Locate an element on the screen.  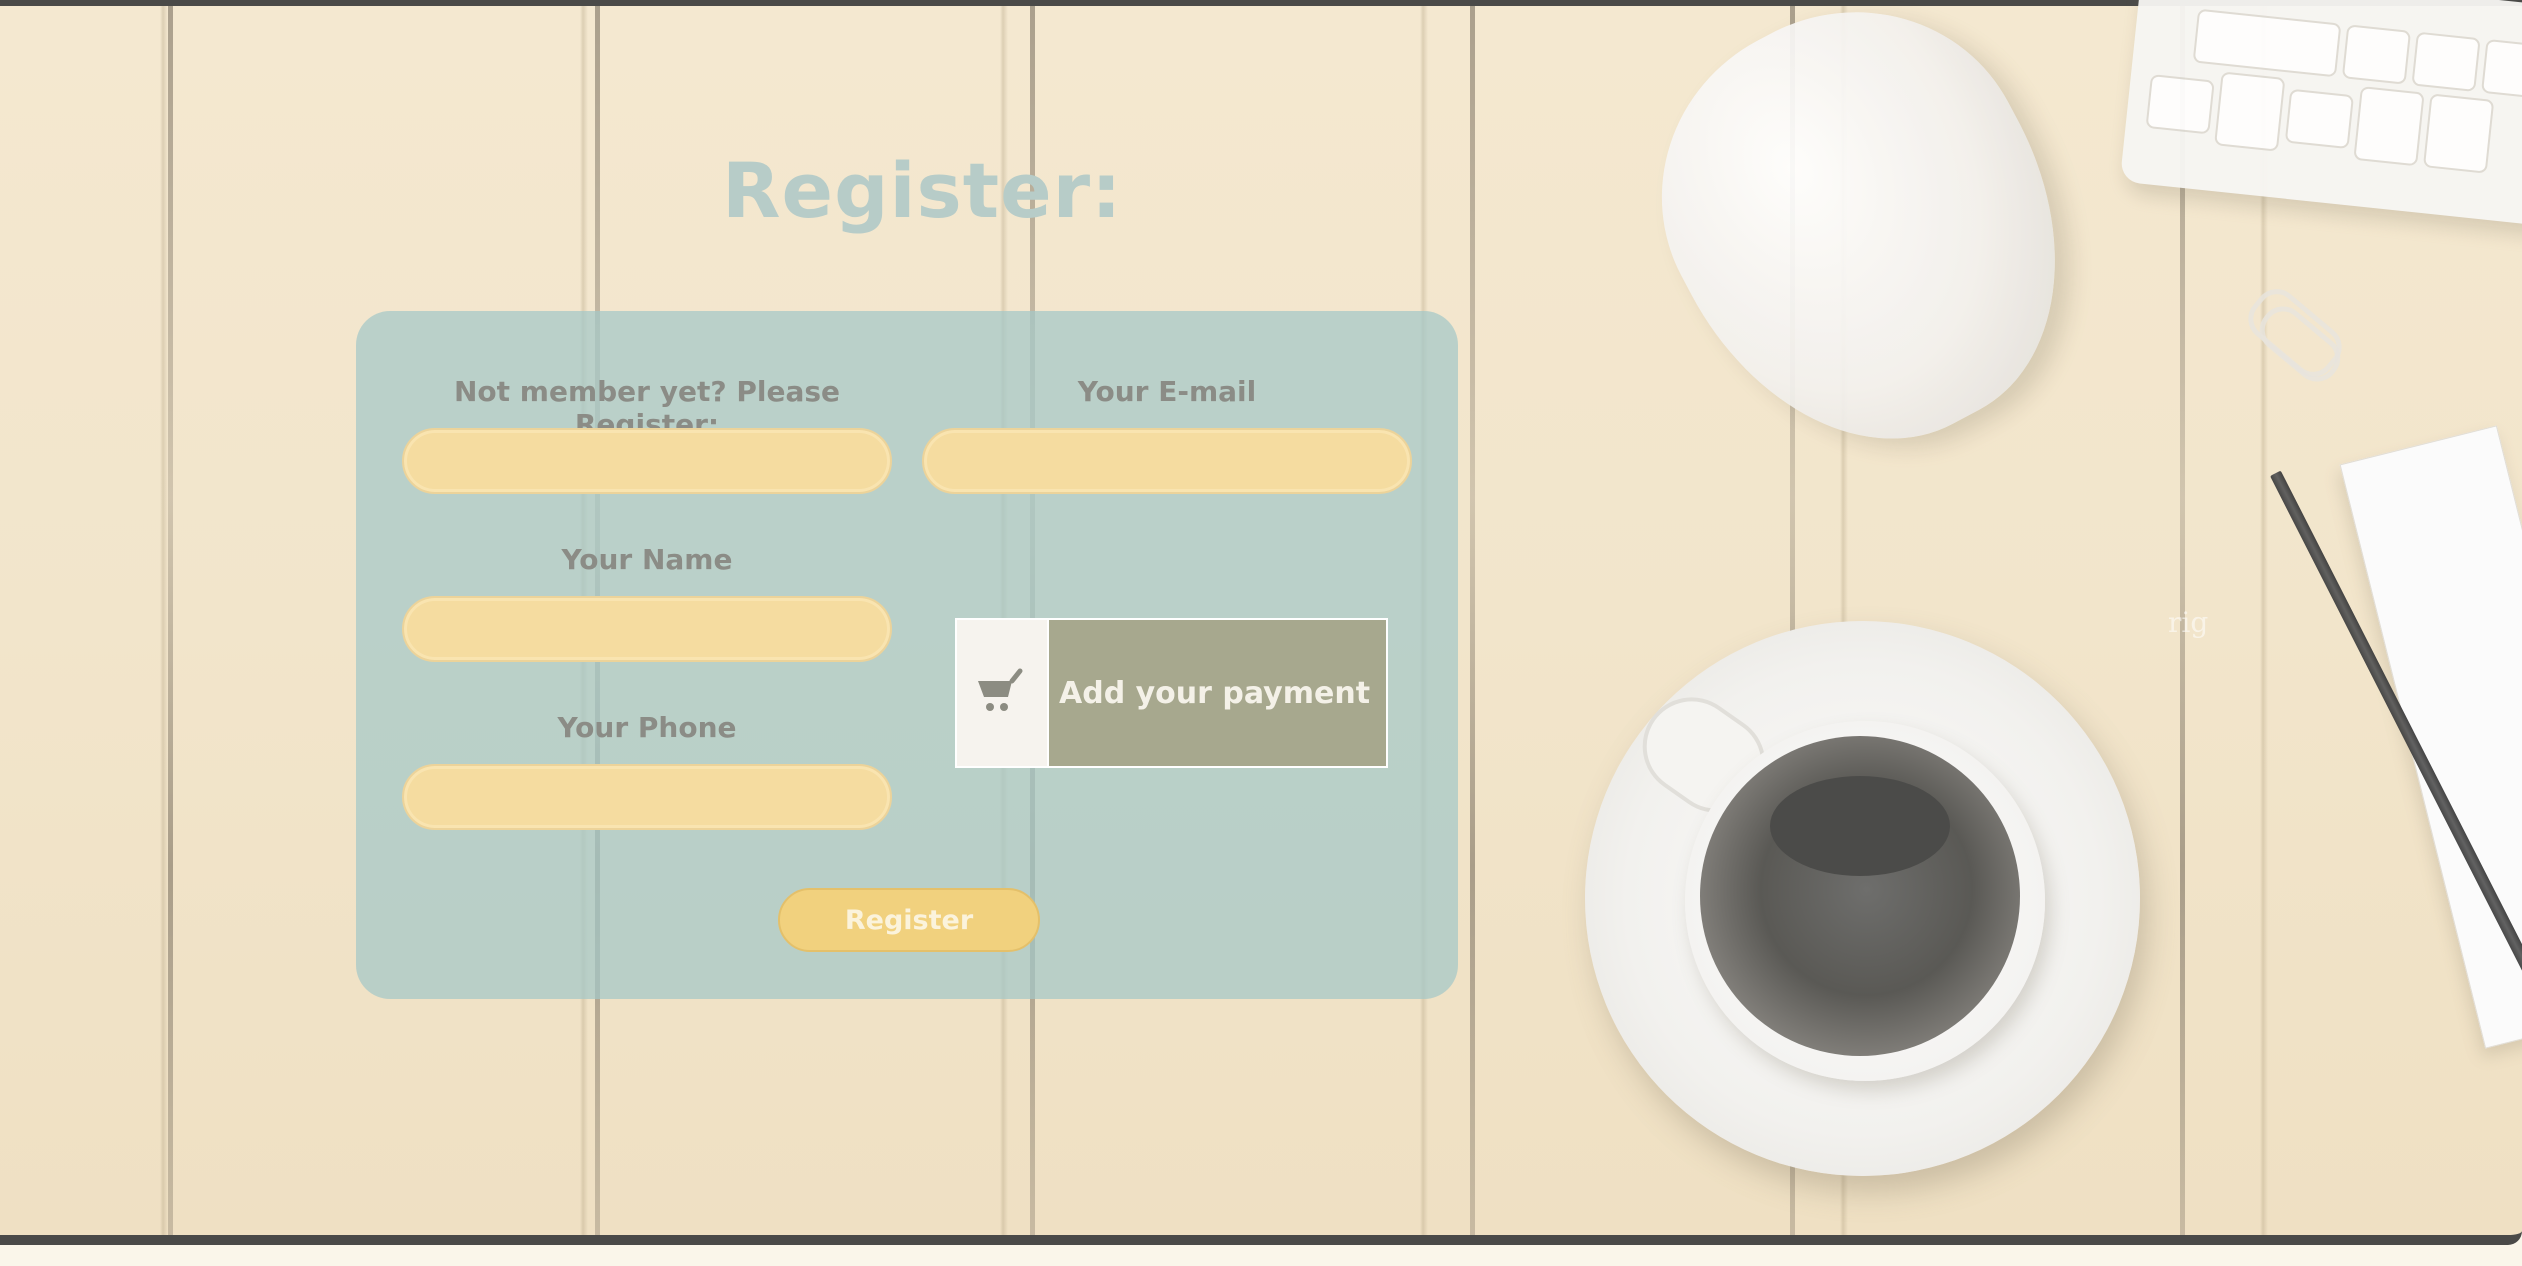
payment-icon-box is located at coordinates (1003, 693).